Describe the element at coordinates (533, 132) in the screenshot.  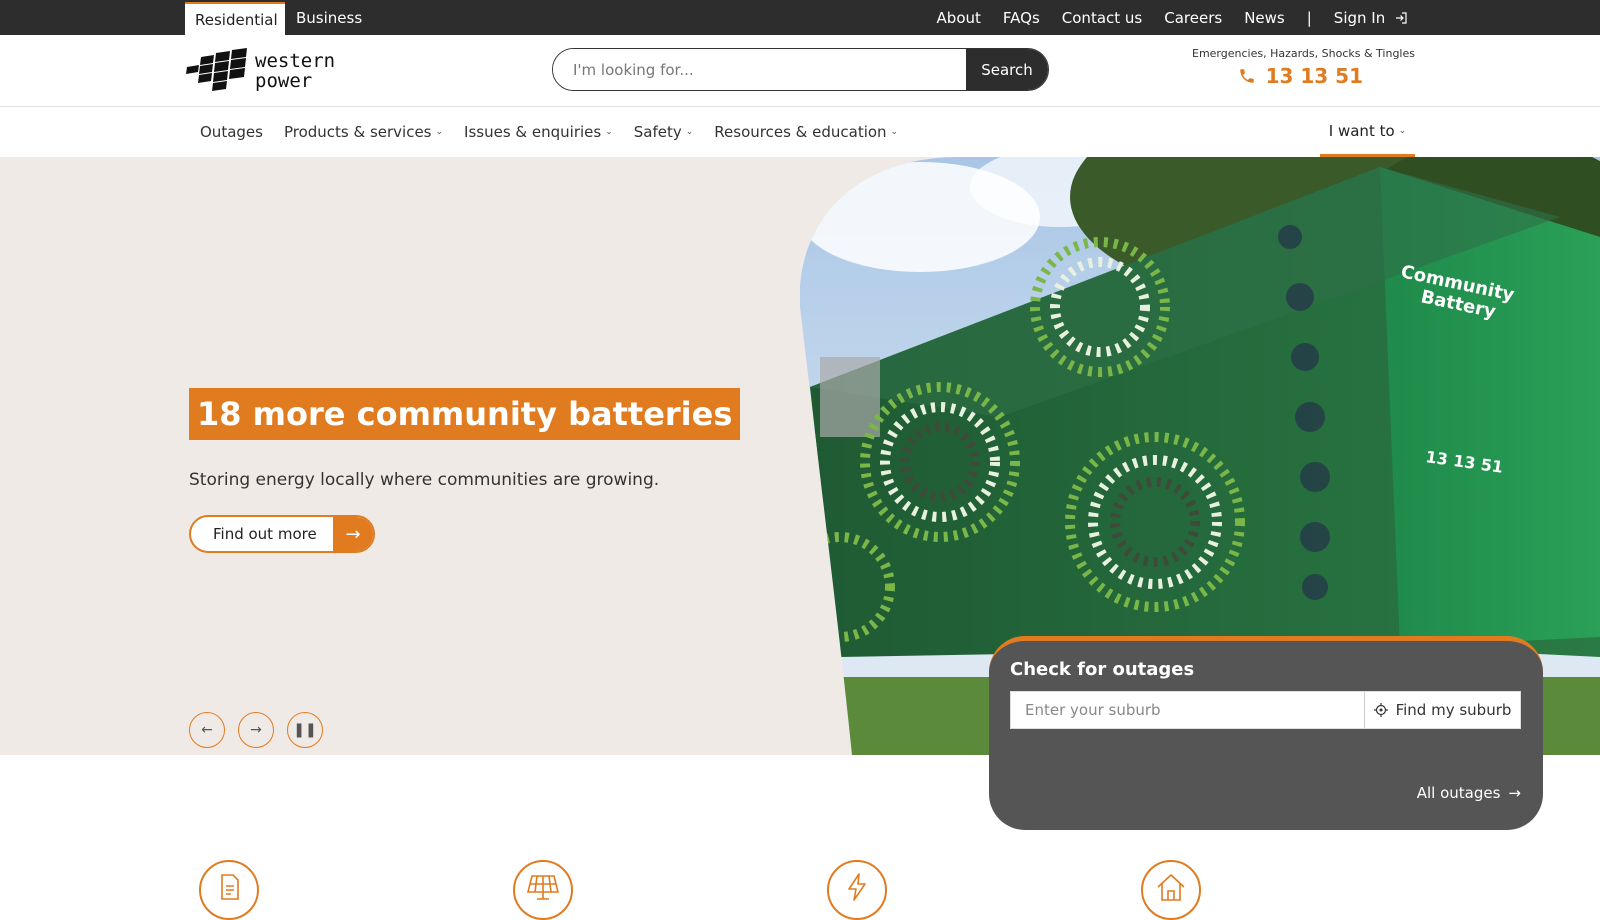
I see `nav-item-label: Issues & enquiries` at that location.